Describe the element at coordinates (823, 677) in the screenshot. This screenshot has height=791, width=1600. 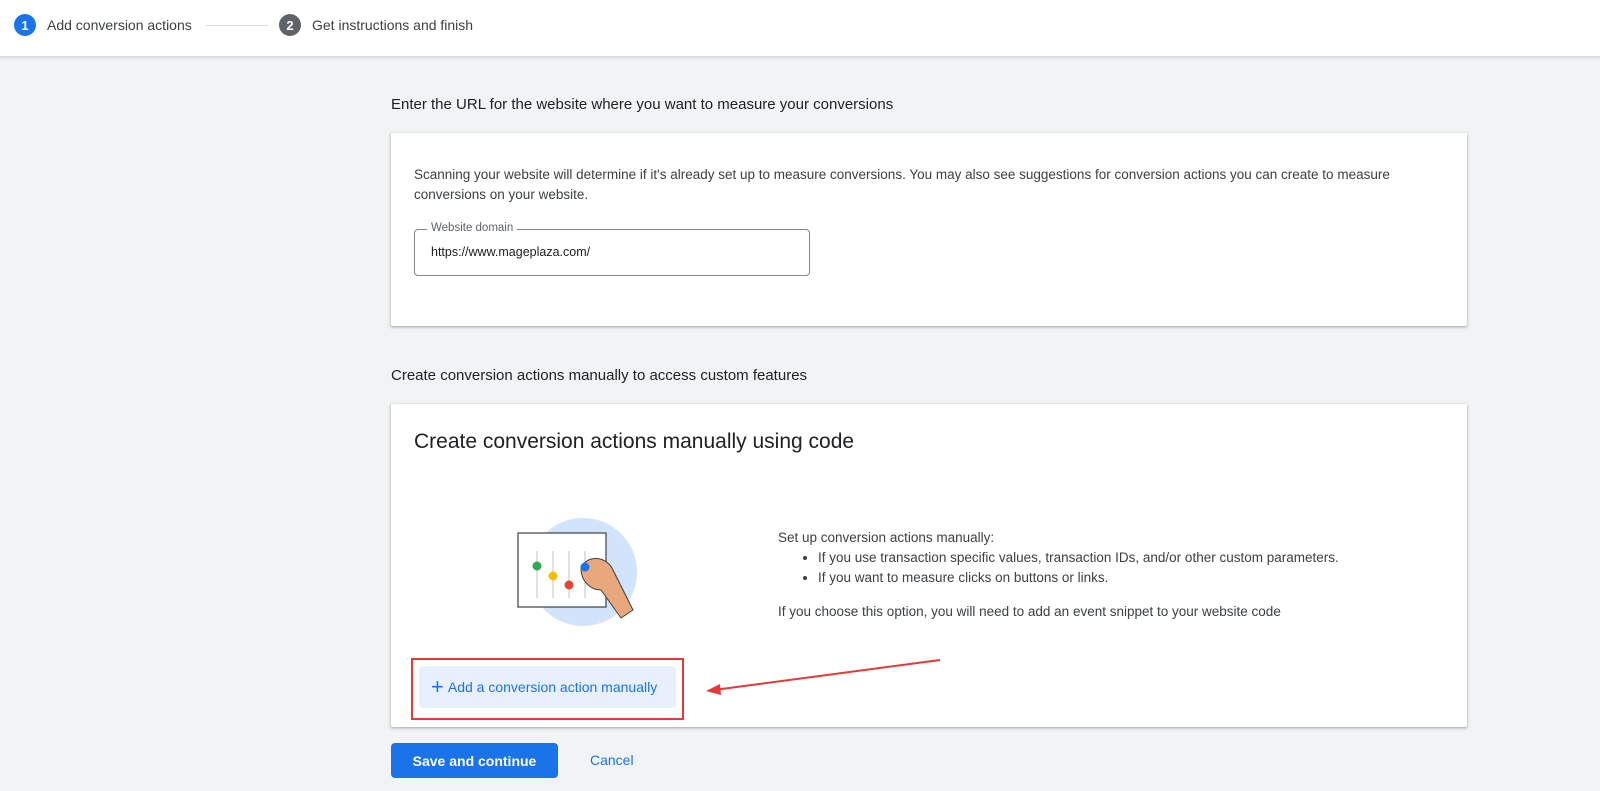
I see `annotation-arrow-icon` at that location.